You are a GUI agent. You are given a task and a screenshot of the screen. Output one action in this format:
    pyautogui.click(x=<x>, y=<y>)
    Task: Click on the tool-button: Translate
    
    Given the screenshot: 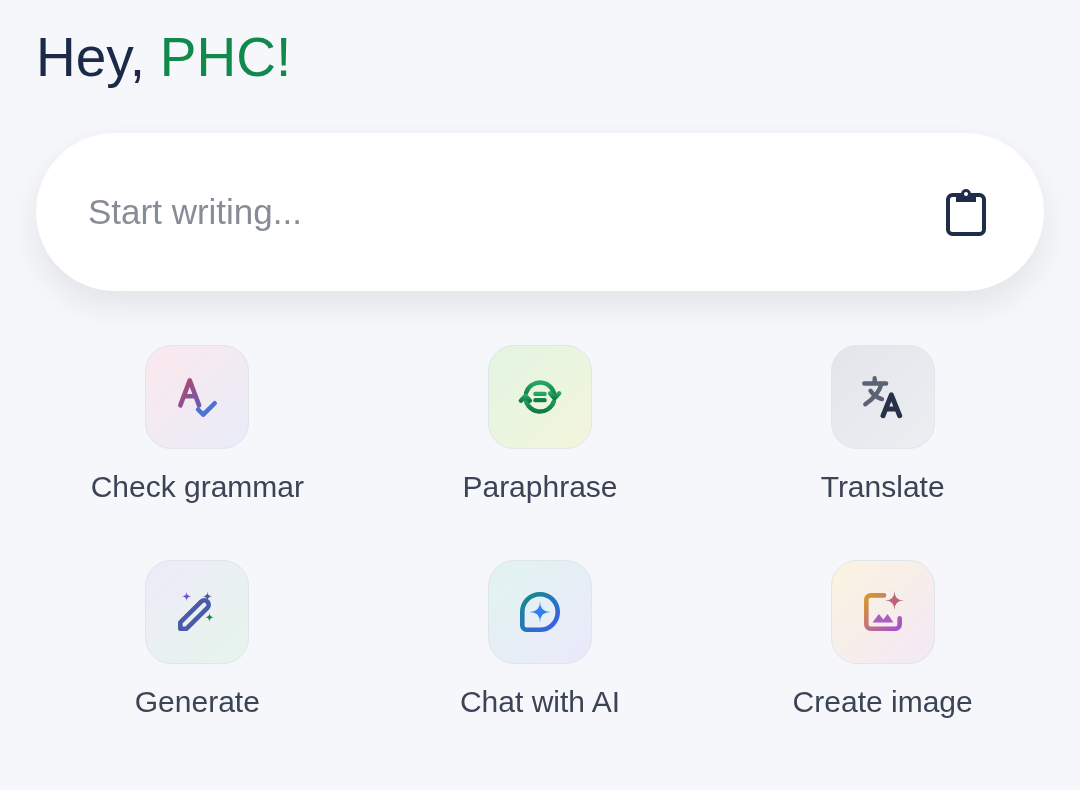 What is the action you would take?
    pyautogui.click(x=882, y=426)
    